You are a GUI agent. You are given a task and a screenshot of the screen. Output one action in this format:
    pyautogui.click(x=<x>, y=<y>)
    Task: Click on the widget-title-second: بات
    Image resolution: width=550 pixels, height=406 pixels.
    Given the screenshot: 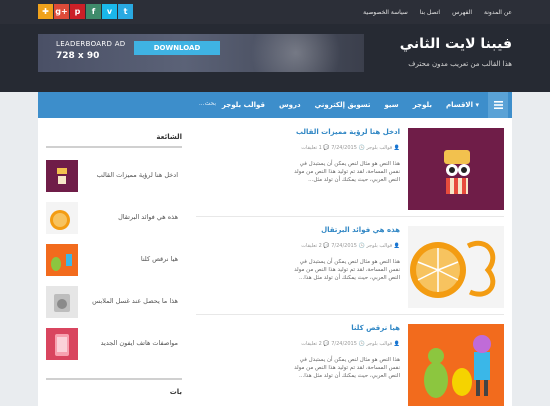 What is the action you would take?
    pyautogui.click(x=175, y=392)
    